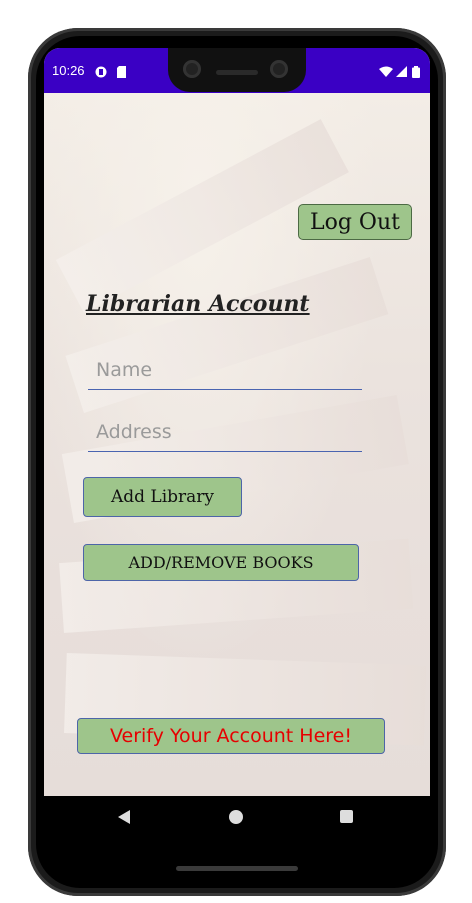 The height and width of the screenshot is (903, 472). What do you see at coordinates (124, 817) in the screenshot?
I see `back-icon` at bounding box center [124, 817].